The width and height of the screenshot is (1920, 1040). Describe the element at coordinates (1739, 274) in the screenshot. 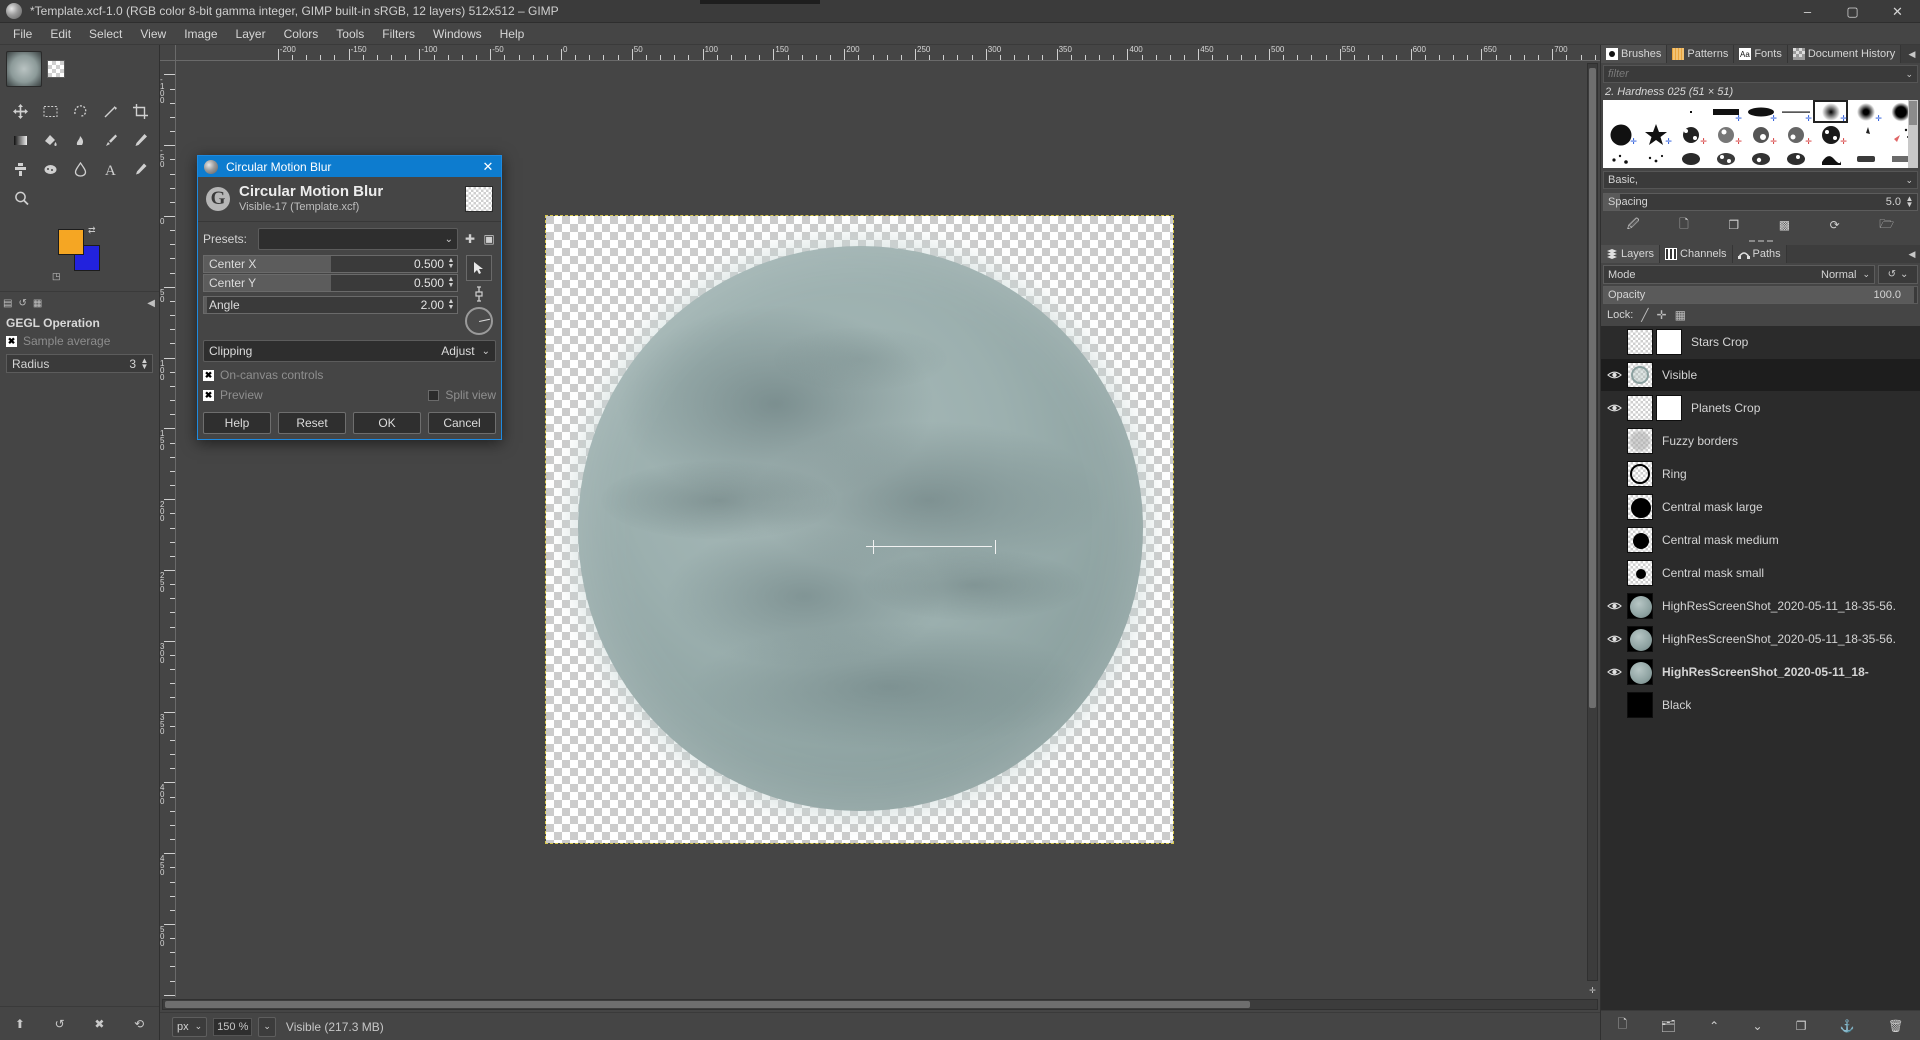

I see `layer-mode-selector: Mode Normal ⌄` at that location.